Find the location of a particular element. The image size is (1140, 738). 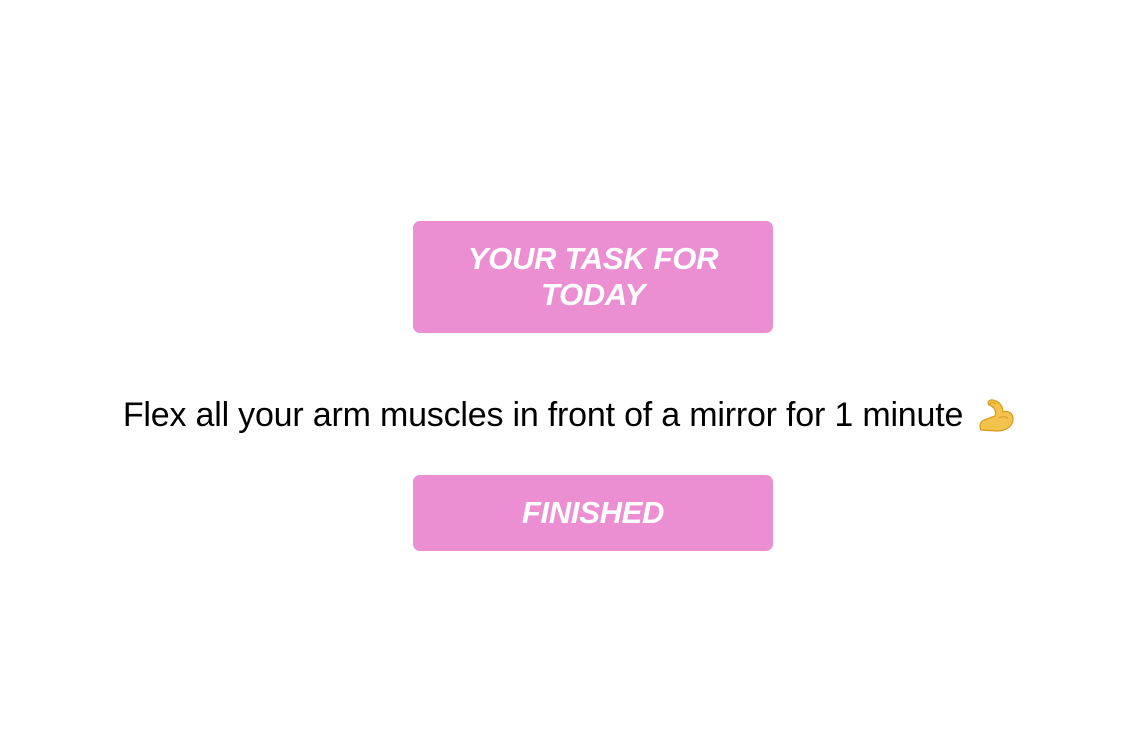

task-heading-badge: YOUR TASK FOR TODAY is located at coordinates (593, 277).